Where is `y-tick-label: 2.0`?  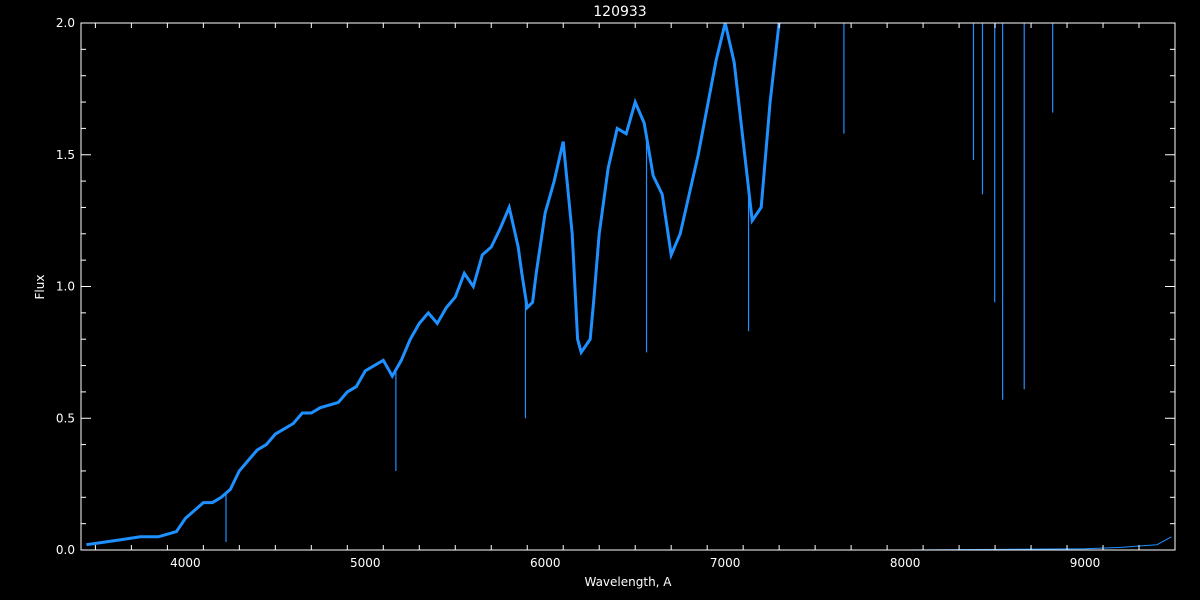 y-tick-label: 2.0 is located at coordinates (65, 23).